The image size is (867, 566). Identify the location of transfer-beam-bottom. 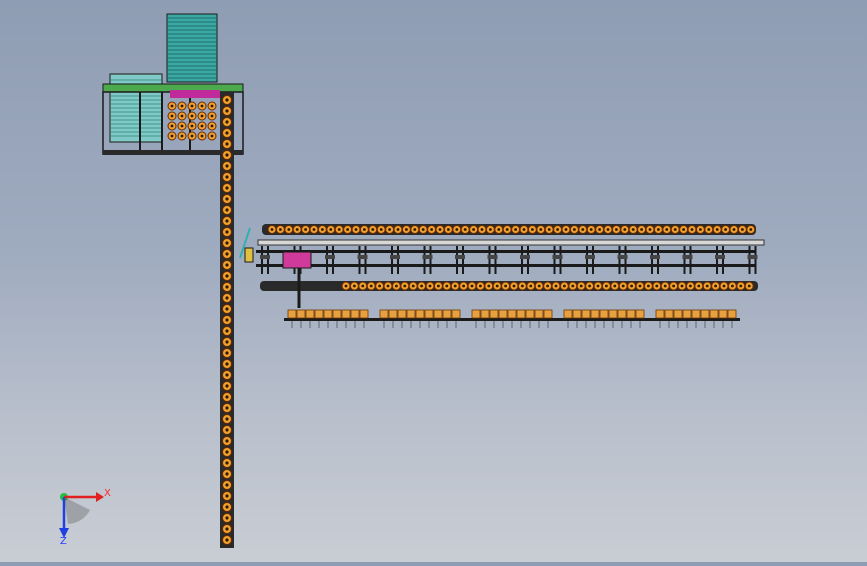
(506, 265).